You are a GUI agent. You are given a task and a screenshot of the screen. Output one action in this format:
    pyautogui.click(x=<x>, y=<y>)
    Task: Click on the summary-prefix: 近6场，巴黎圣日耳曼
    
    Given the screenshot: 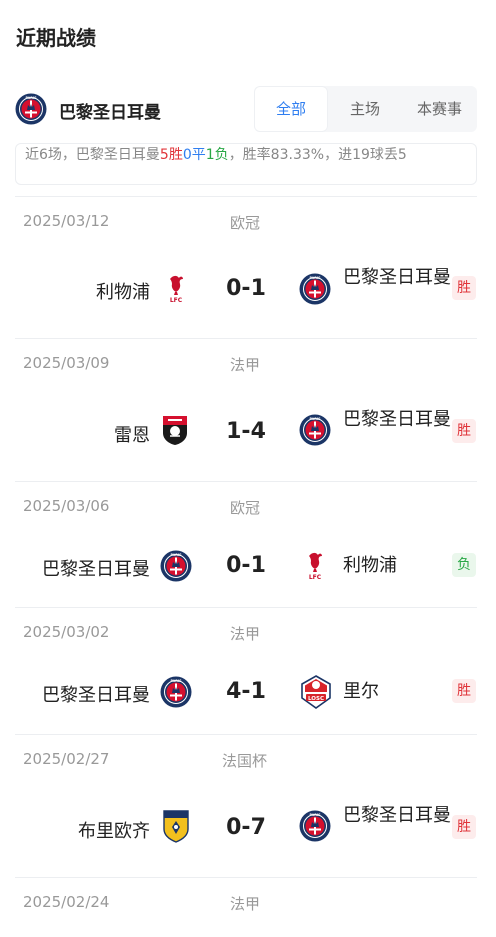 What is the action you would take?
    pyautogui.click(x=92, y=155)
    